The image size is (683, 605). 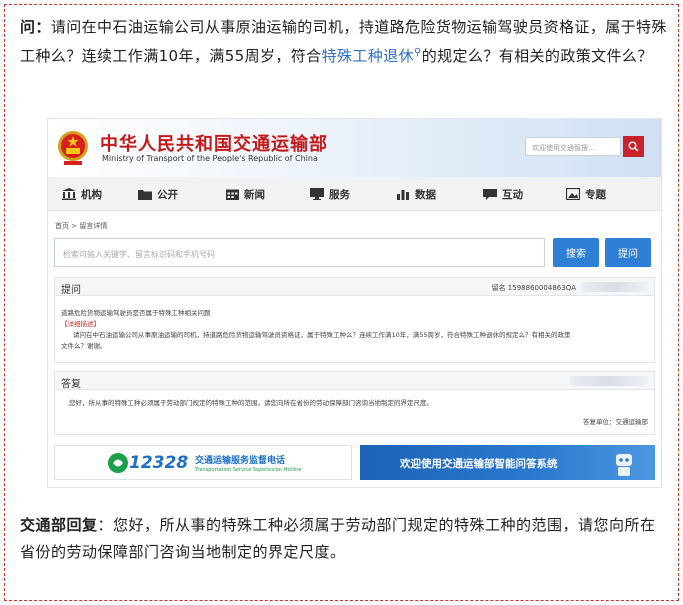 I want to click on ai-banner-text: 欢迎使用交通运输部智能问答系统, so click(x=479, y=464).